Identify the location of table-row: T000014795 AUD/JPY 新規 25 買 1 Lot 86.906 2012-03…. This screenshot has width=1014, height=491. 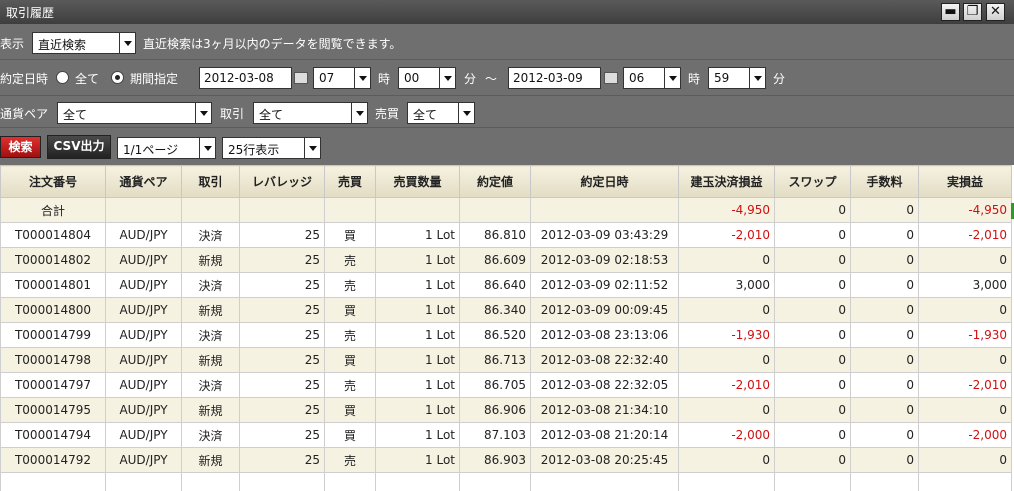
(506, 410).